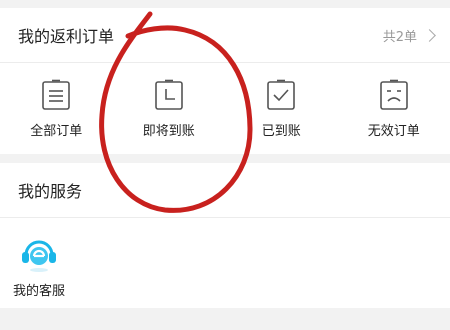  Describe the element at coordinates (50, 191) in the screenshot. I see `my-services-title: 我的服务` at that location.